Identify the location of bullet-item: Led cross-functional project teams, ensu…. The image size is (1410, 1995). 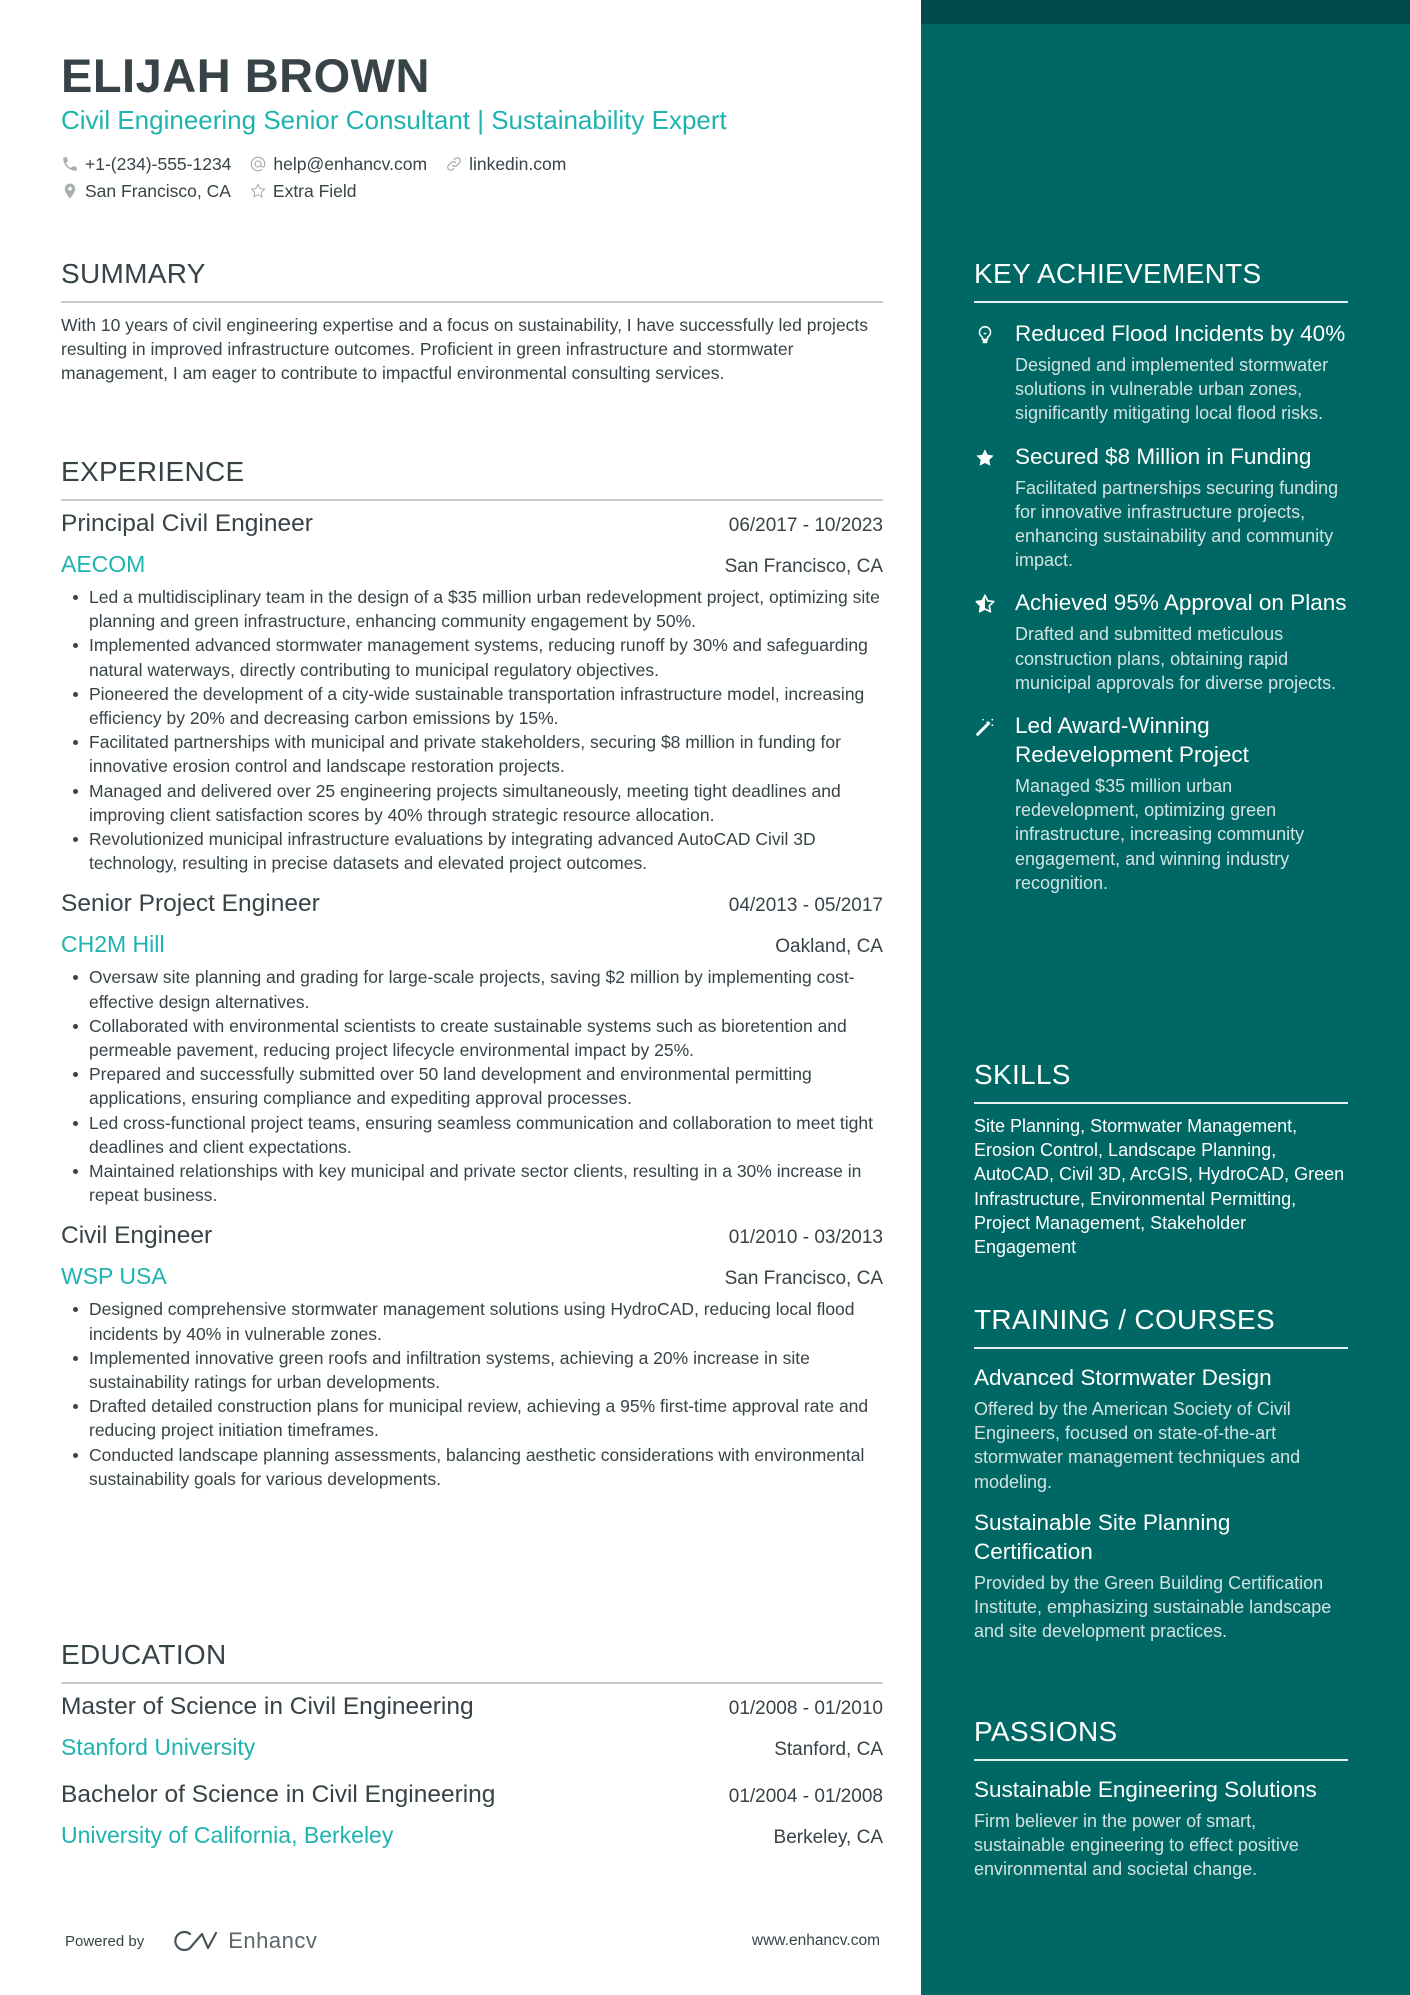
(472, 1135).